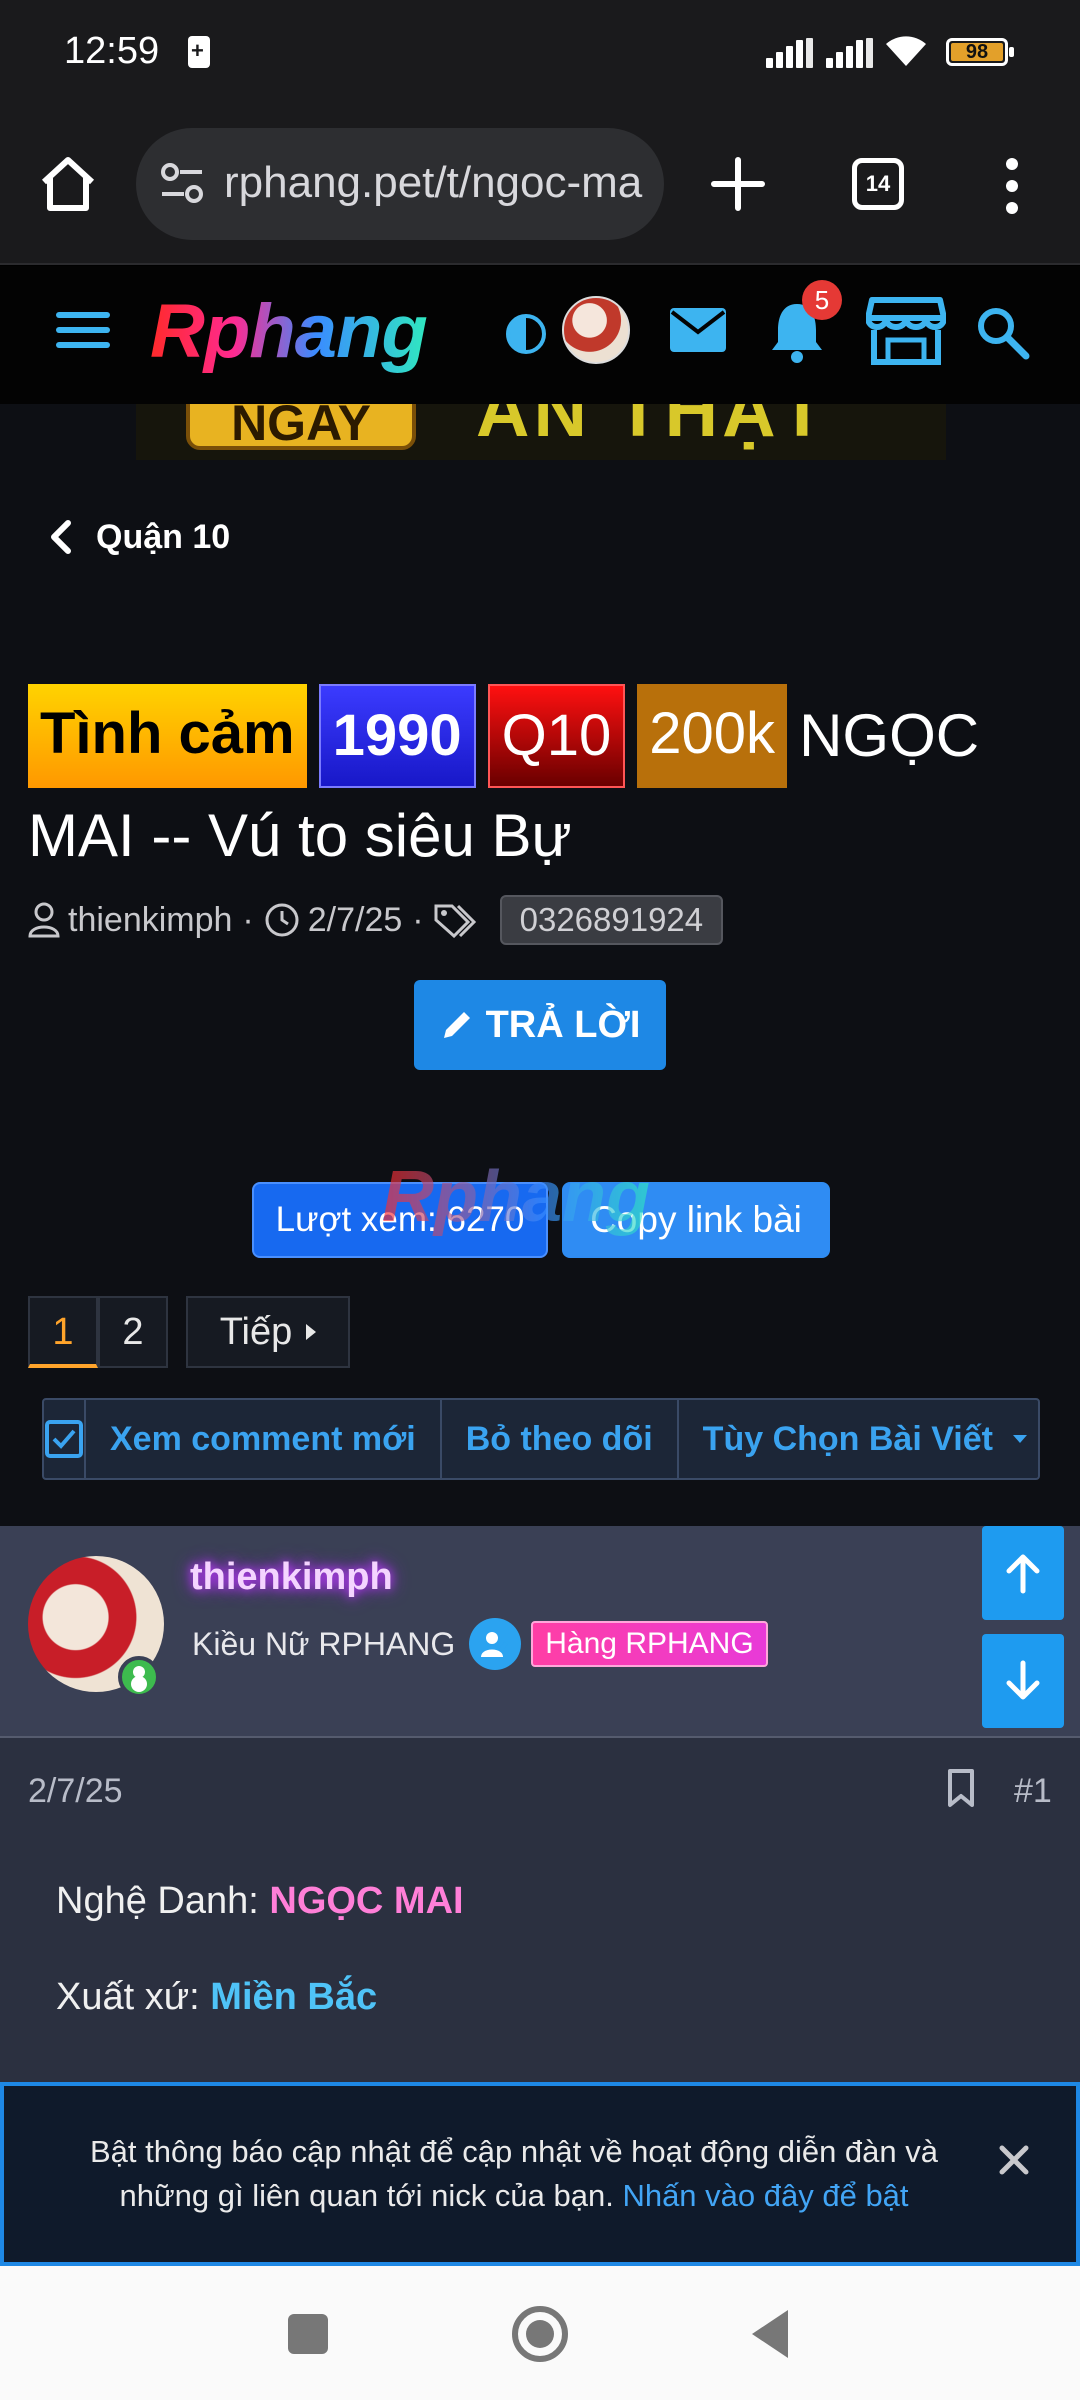  What do you see at coordinates (789, 53) in the screenshot?
I see `signal-icon` at bounding box center [789, 53].